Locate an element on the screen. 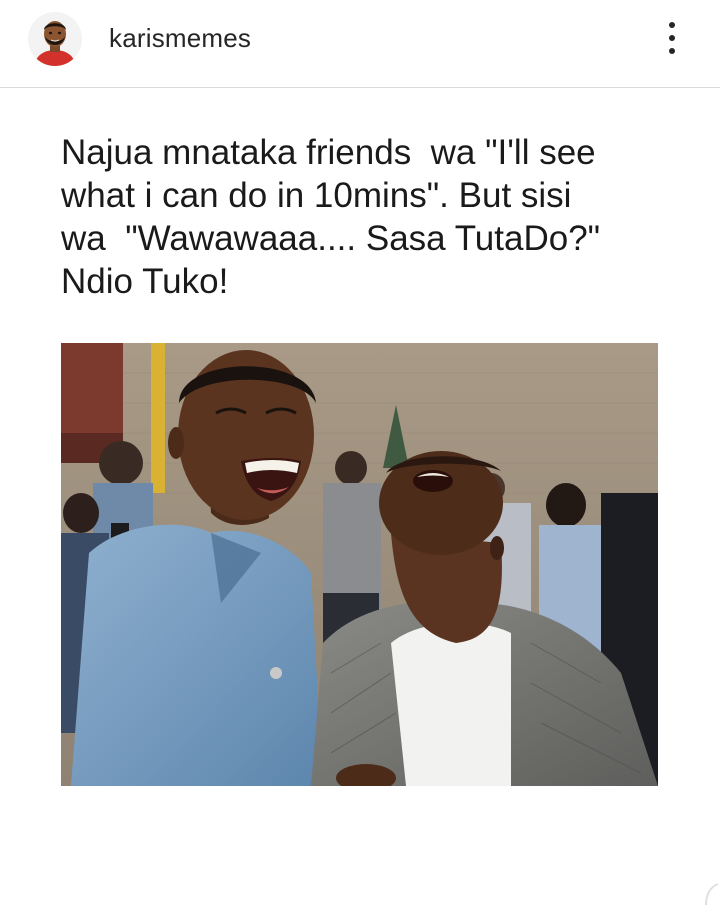 The height and width of the screenshot is (911, 720). more-options-icon is located at coordinates (672, 38).